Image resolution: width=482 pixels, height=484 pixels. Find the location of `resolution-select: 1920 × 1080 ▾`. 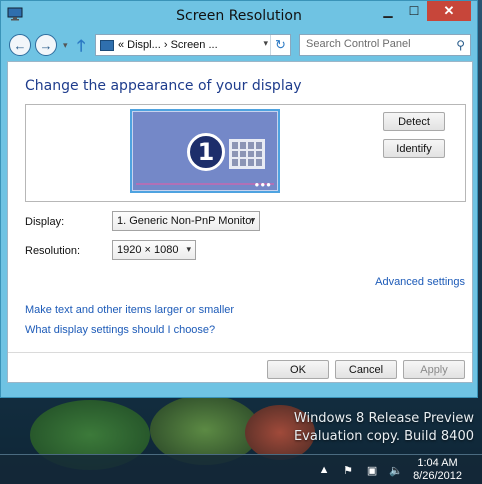

resolution-select: 1920 × 1080 ▾ is located at coordinates (154, 250).